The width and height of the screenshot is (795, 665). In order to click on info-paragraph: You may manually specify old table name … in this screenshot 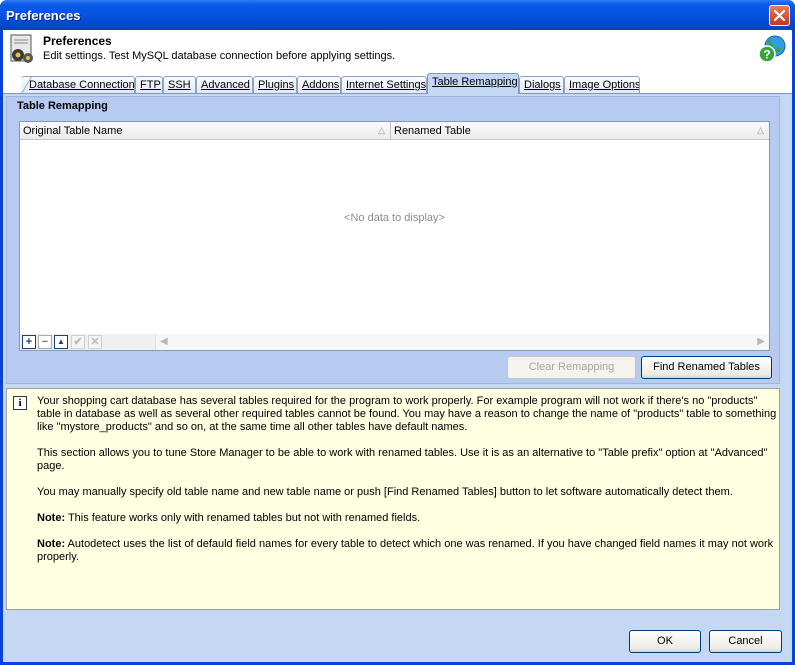, I will do `click(385, 492)`.